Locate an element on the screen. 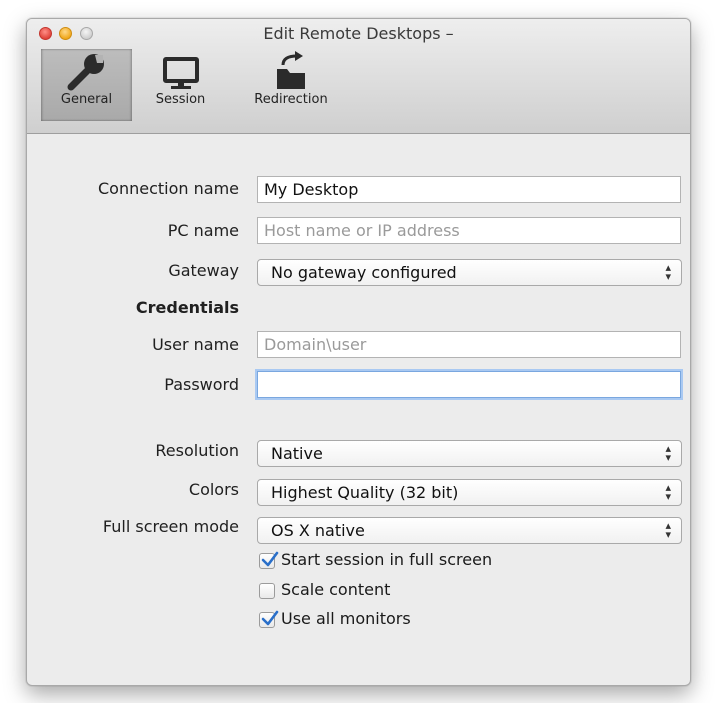  password-label: Password is located at coordinates (201, 384).